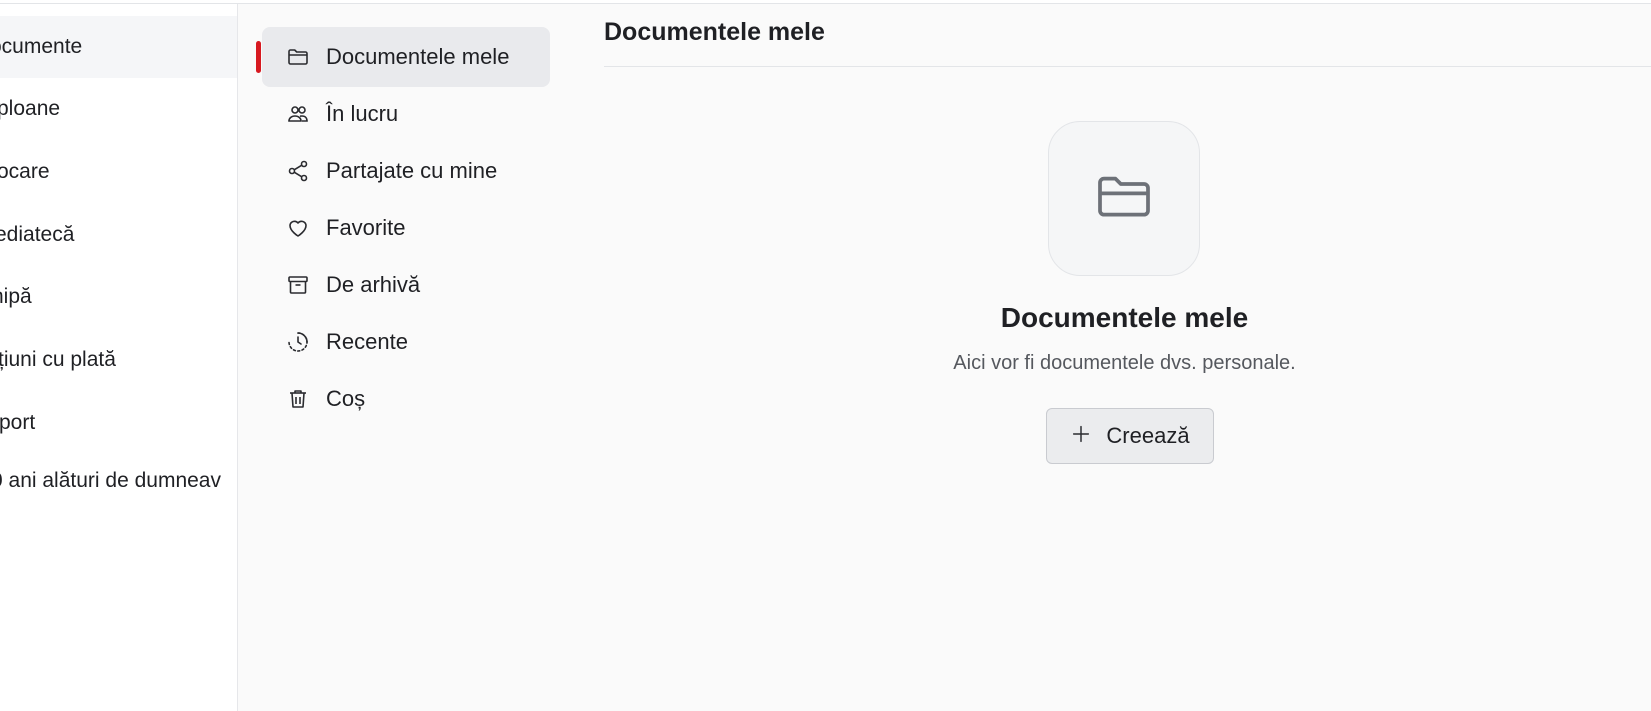  What do you see at coordinates (298, 114) in the screenshot?
I see `users-icon` at bounding box center [298, 114].